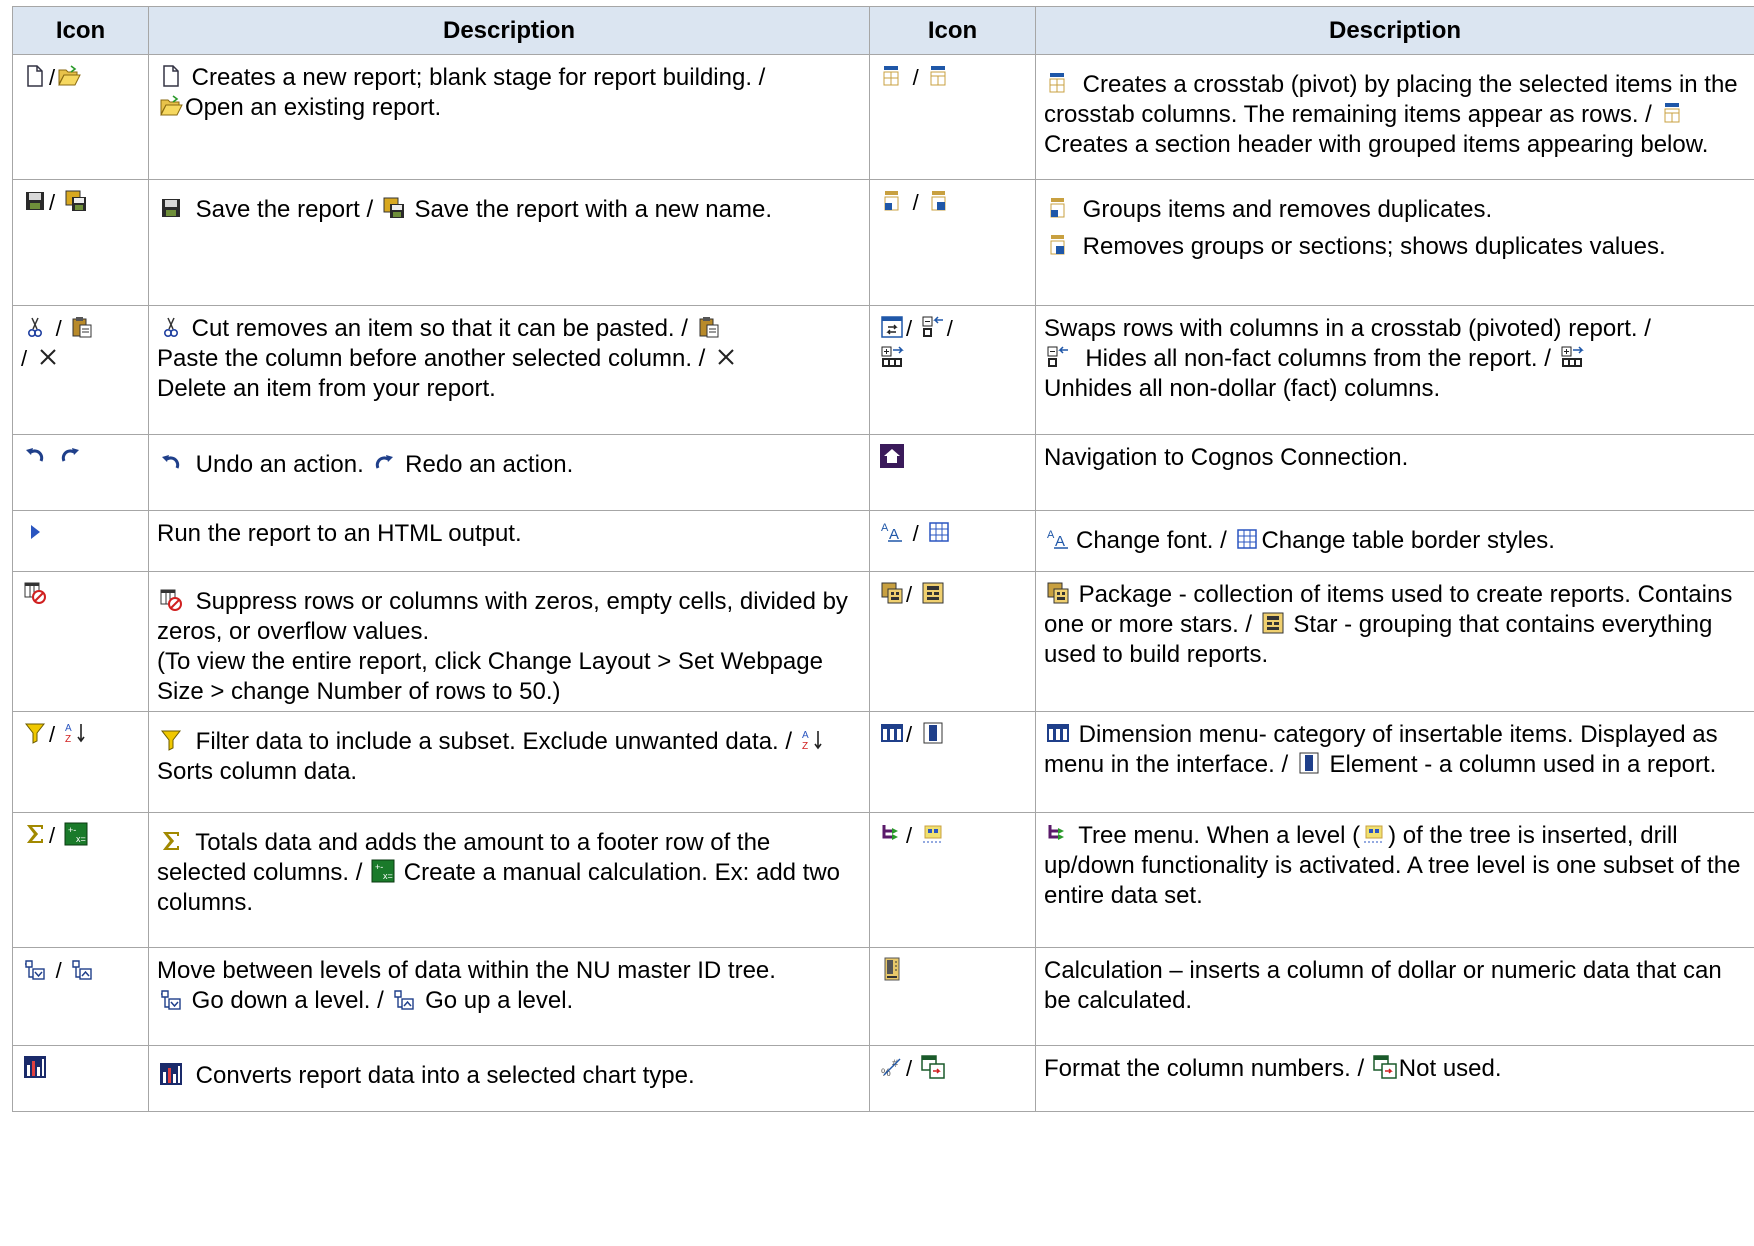  Describe the element at coordinates (339, 533) in the screenshot. I see `description-text: Run the report to an HTML output.` at that location.